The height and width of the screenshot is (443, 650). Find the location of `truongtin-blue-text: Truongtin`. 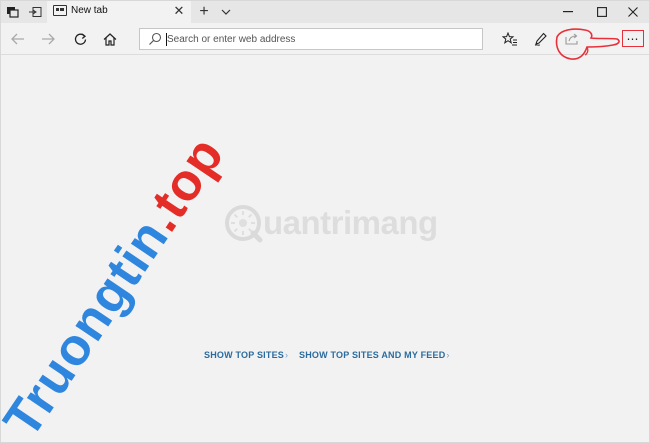

truongtin-blue-text: Truongtin is located at coordinates (90, 326).